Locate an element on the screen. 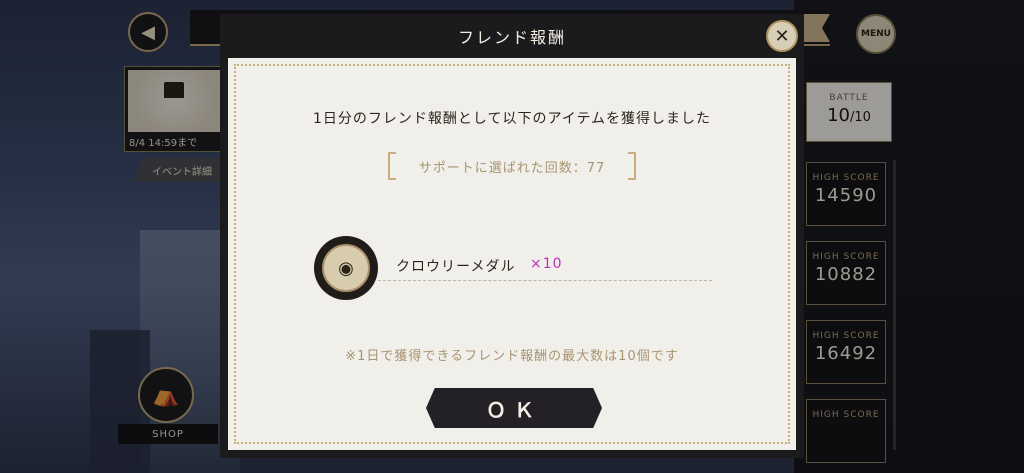  medal-icon: ◉ is located at coordinates (346, 268).